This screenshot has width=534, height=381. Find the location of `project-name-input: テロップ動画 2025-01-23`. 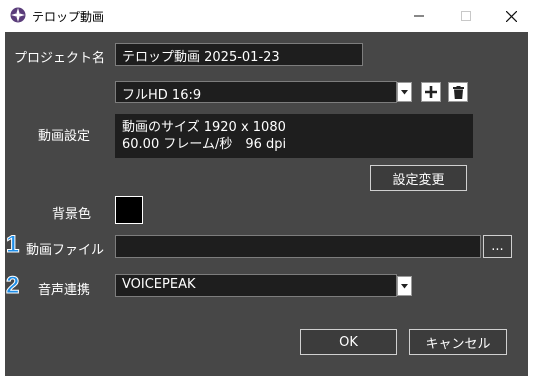

project-name-input: テロップ動画 2025-01-23 is located at coordinates (239, 54).